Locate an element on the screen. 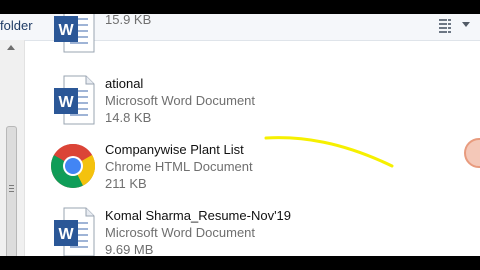  file-size: 211 KB is located at coordinates (126, 183).